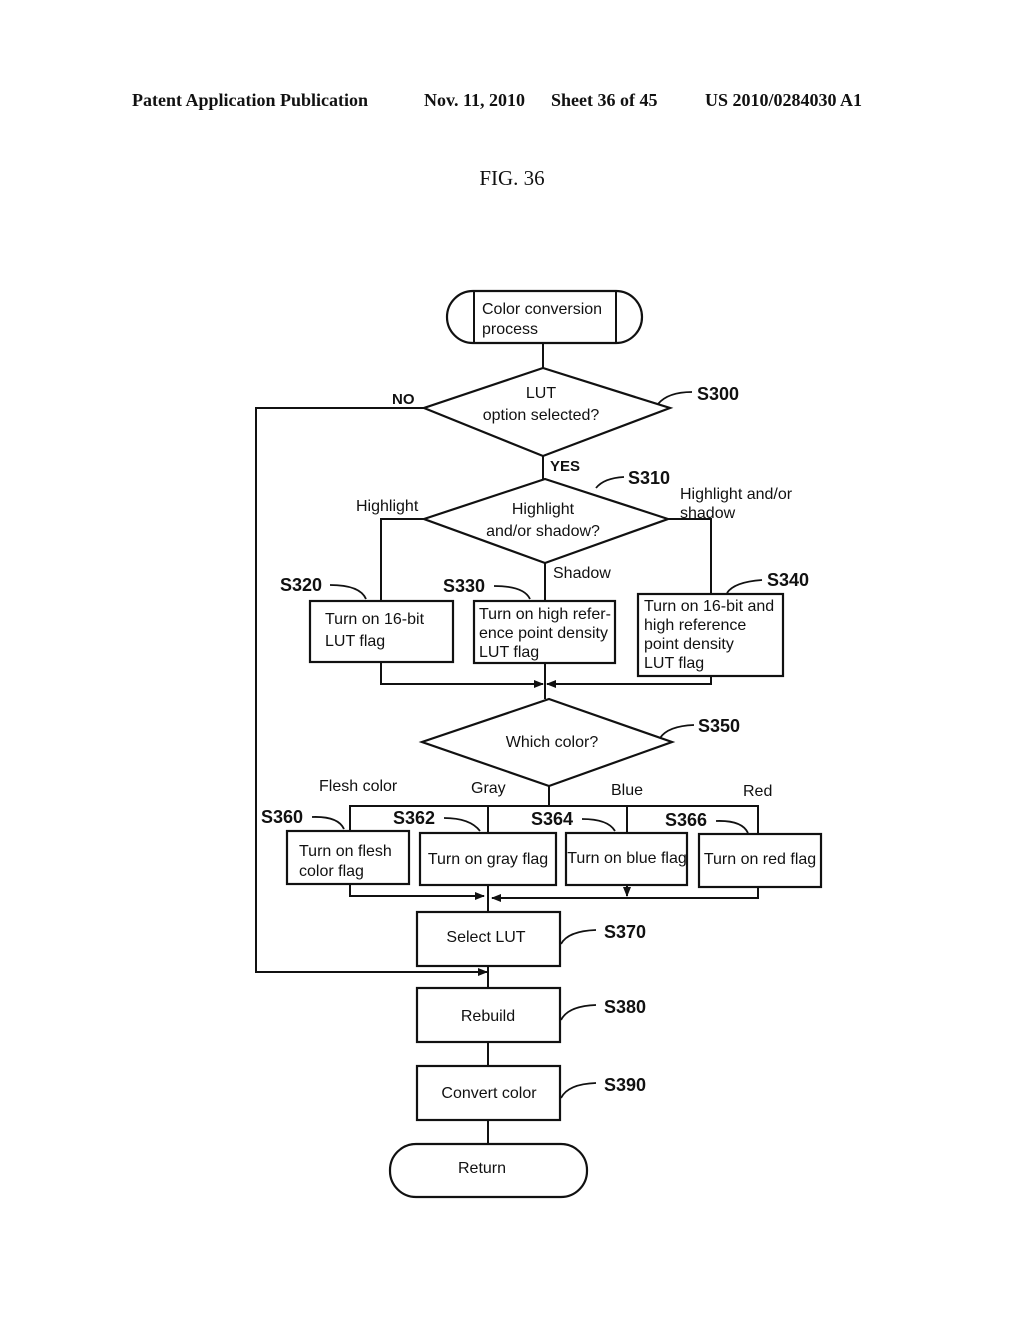  Describe the element at coordinates (543, 531) in the screenshot. I see `s310-label-line2: and/or shadow?` at that location.